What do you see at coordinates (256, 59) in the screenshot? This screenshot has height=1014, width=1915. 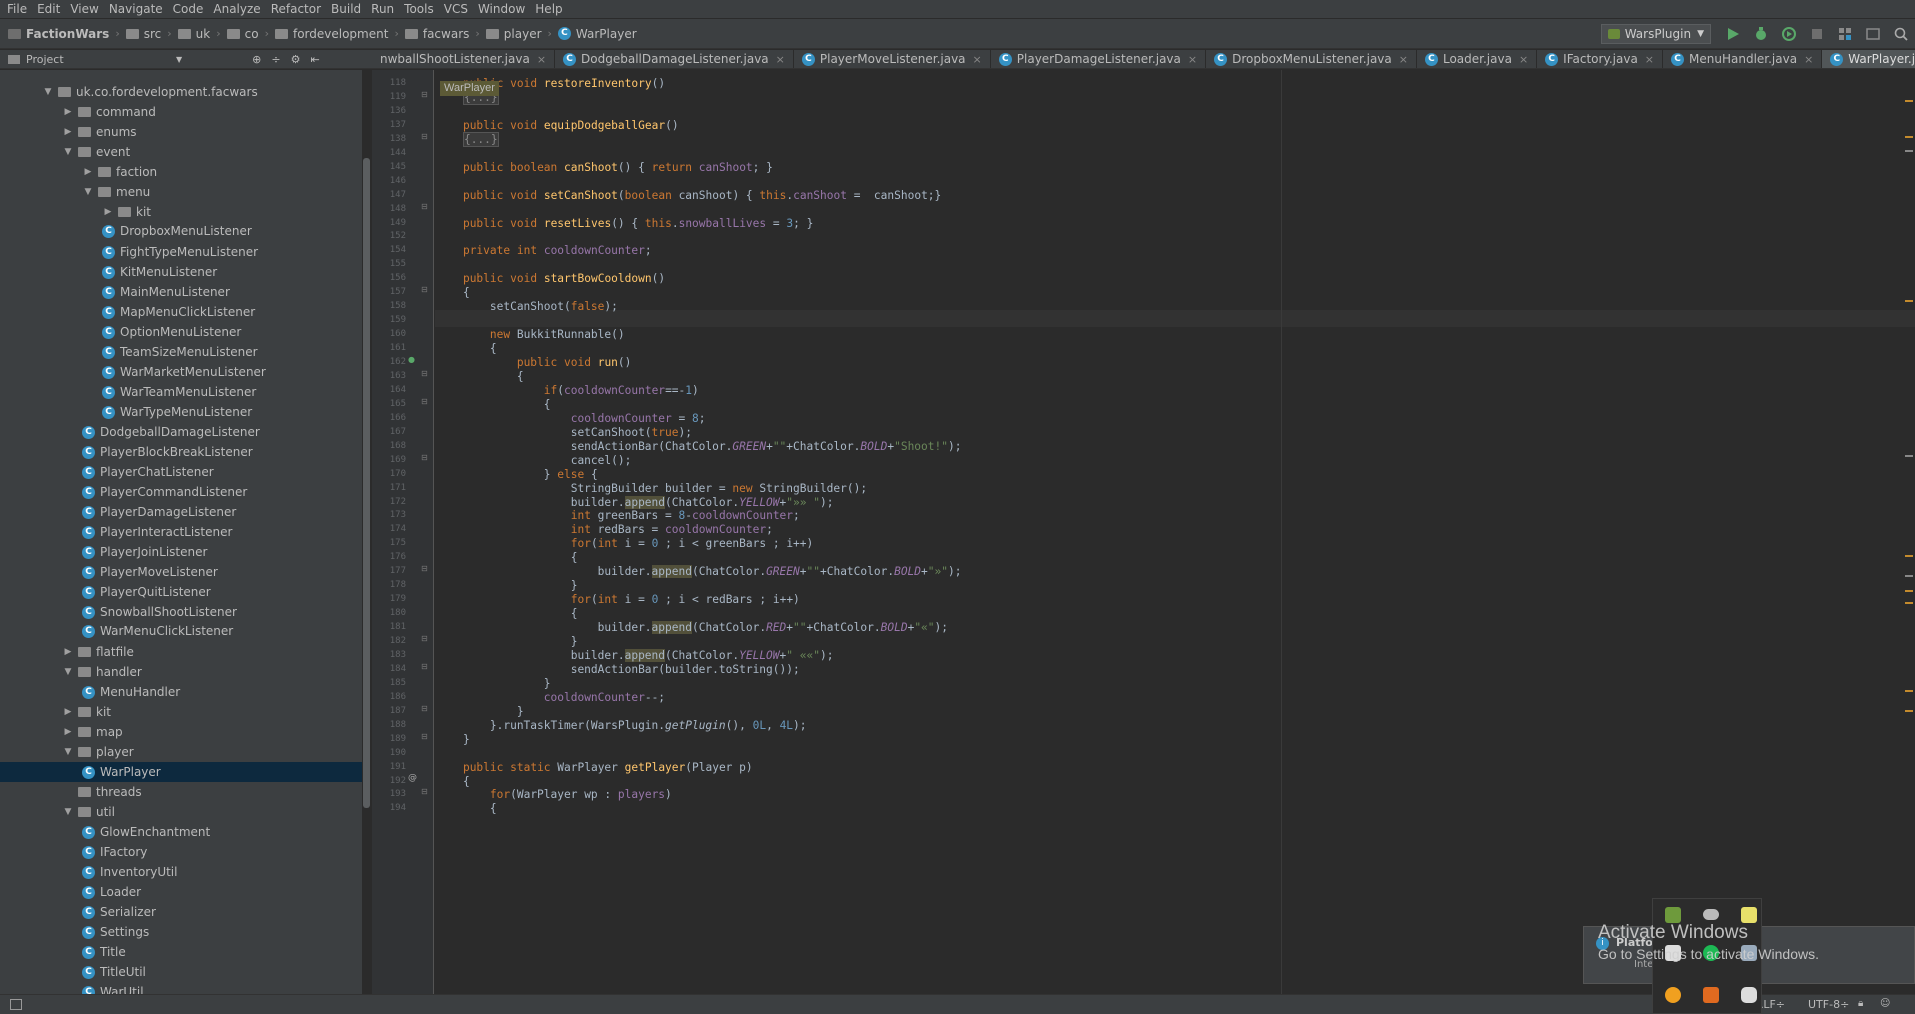 I see `scroll-from-source-icon: ⊕` at bounding box center [256, 59].